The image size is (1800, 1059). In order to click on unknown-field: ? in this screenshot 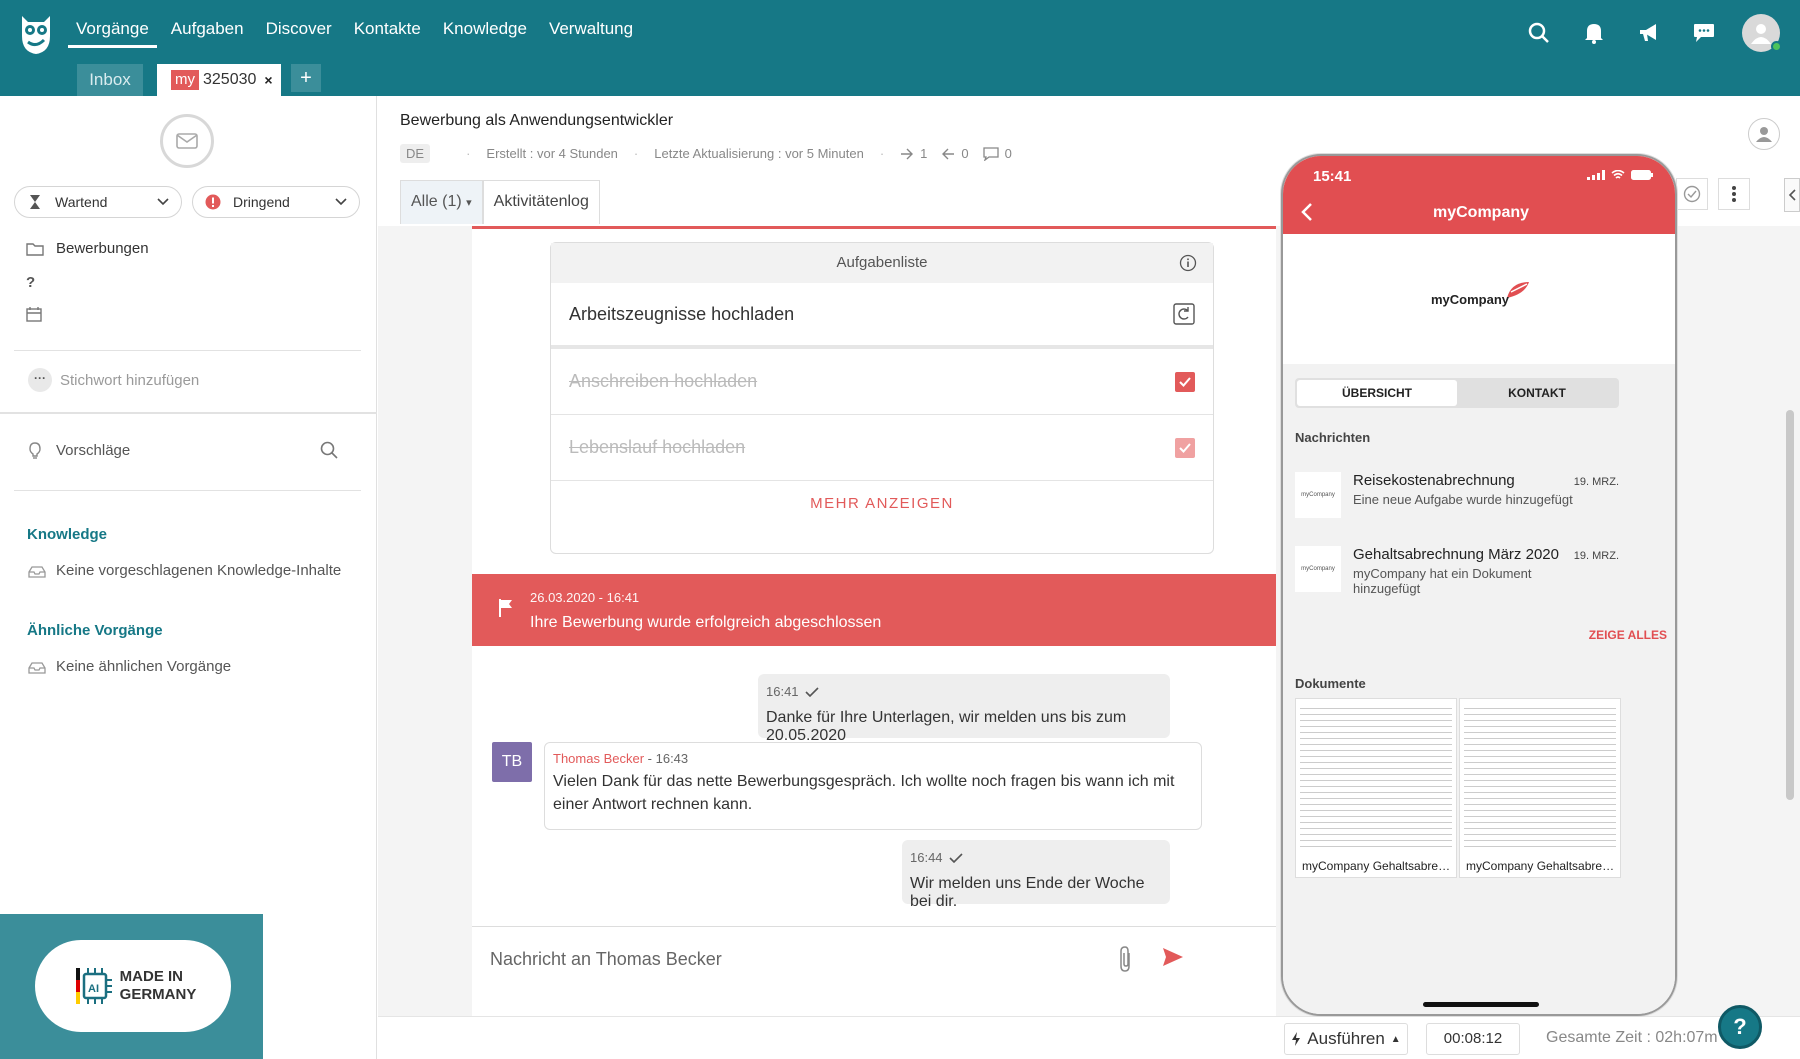, I will do `click(30, 282)`.